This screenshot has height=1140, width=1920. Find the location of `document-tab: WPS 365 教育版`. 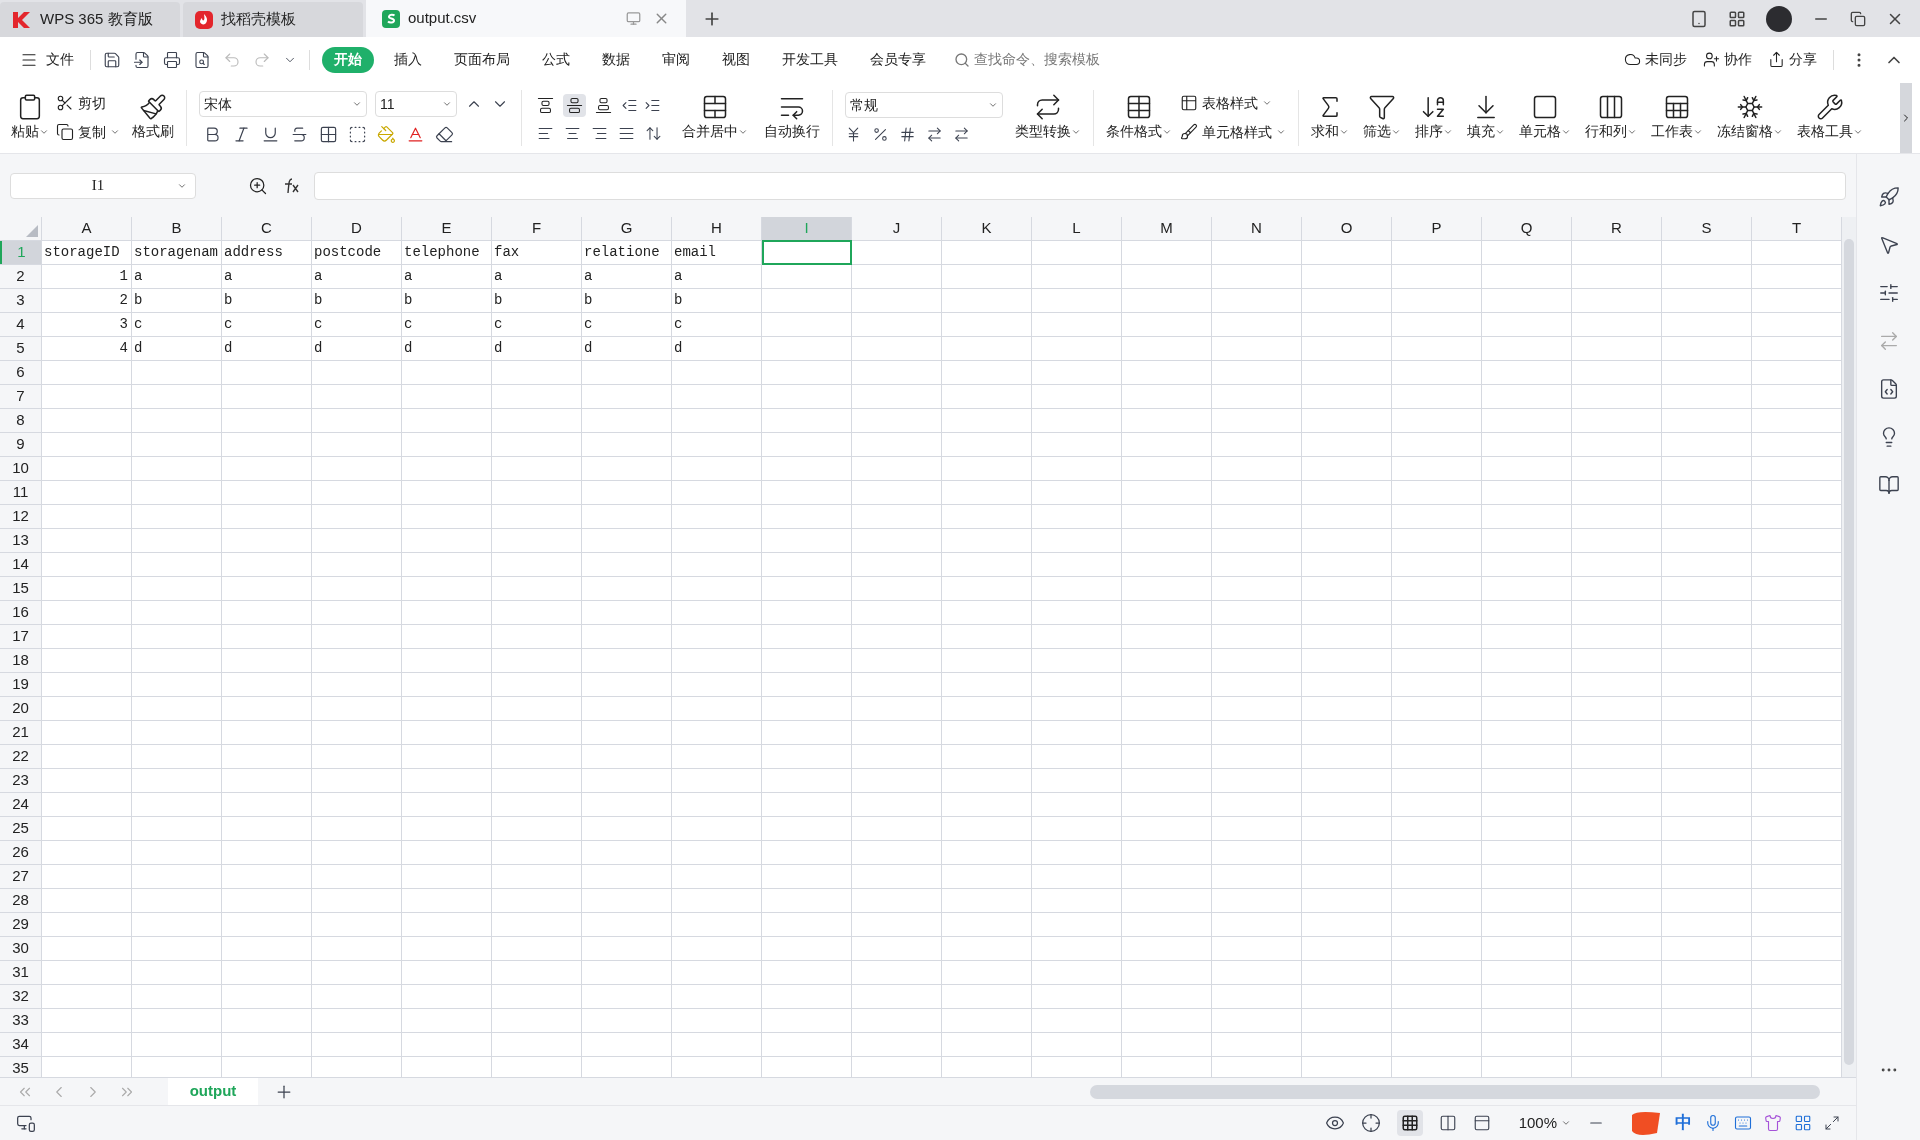

document-tab: WPS 365 教育版 is located at coordinates (90, 19).